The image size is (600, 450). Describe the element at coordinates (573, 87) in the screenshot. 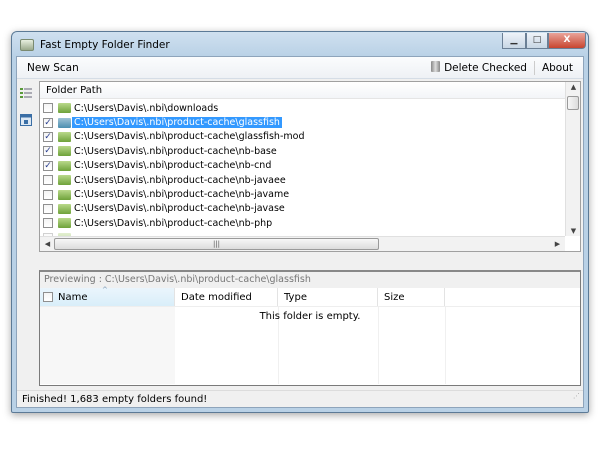

I see `scroll-up-icon: ▲` at that location.